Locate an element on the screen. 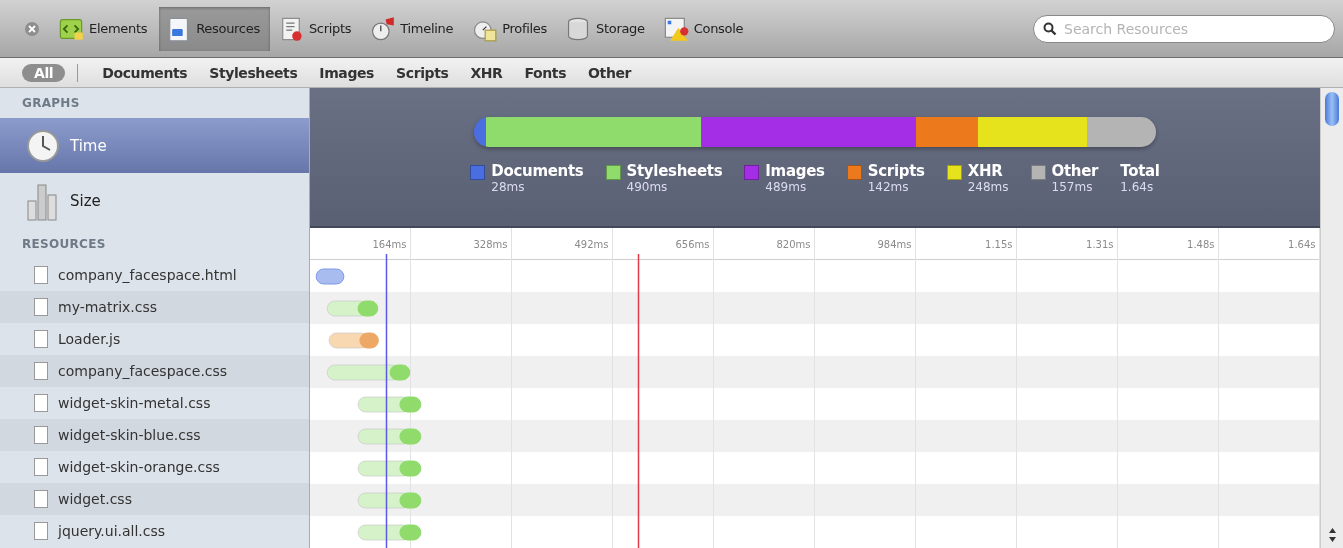 The width and height of the screenshot is (1343, 548). toolbar-tab: Profiles is located at coordinates (511, 28).